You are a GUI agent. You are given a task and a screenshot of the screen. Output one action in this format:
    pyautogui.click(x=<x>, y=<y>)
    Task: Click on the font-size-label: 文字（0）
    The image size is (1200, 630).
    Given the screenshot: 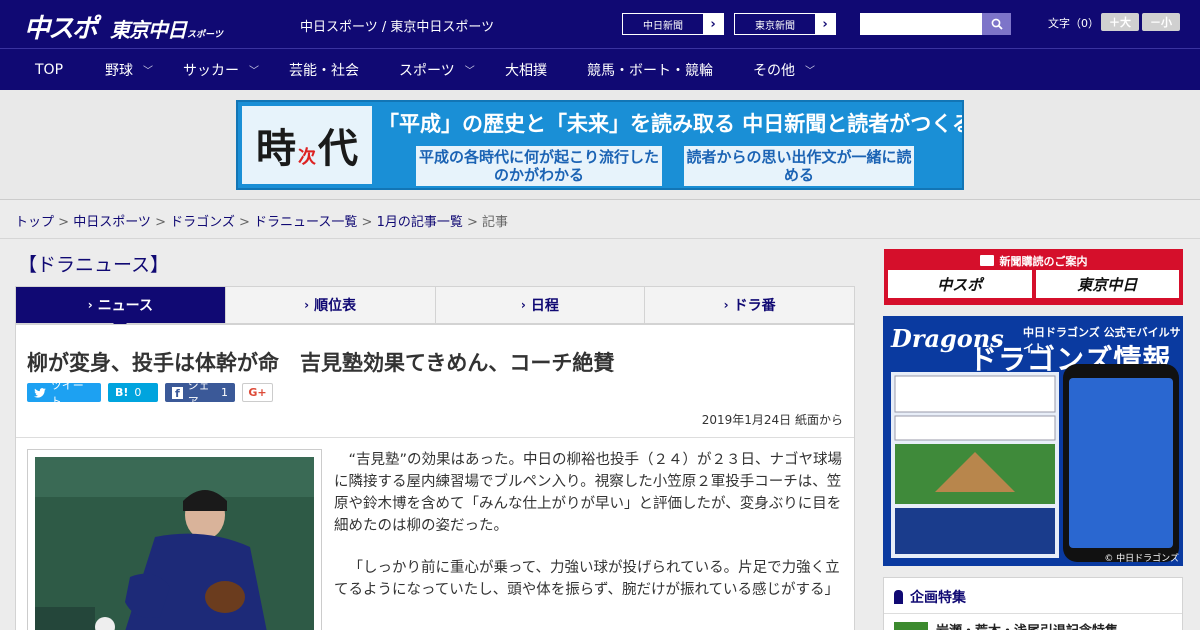 What is the action you would take?
    pyautogui.click(x=1073, y=23)
    